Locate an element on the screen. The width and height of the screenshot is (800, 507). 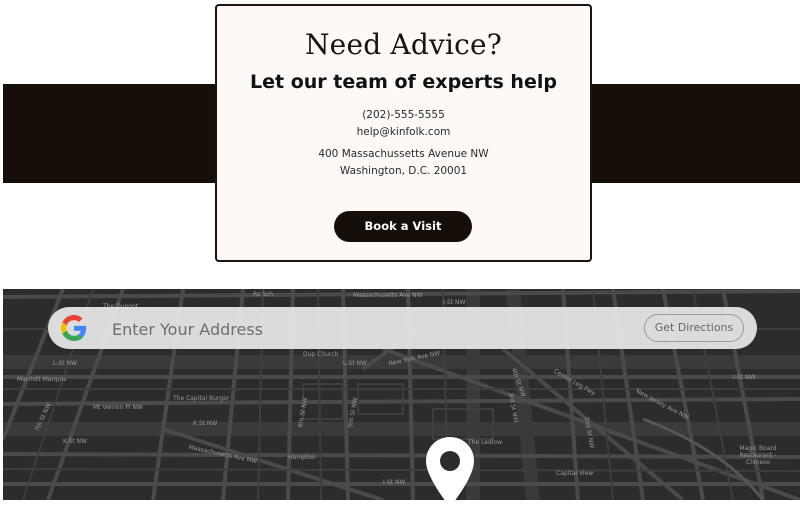
map-label: 7th St NW is located at coordinates (43, 417).